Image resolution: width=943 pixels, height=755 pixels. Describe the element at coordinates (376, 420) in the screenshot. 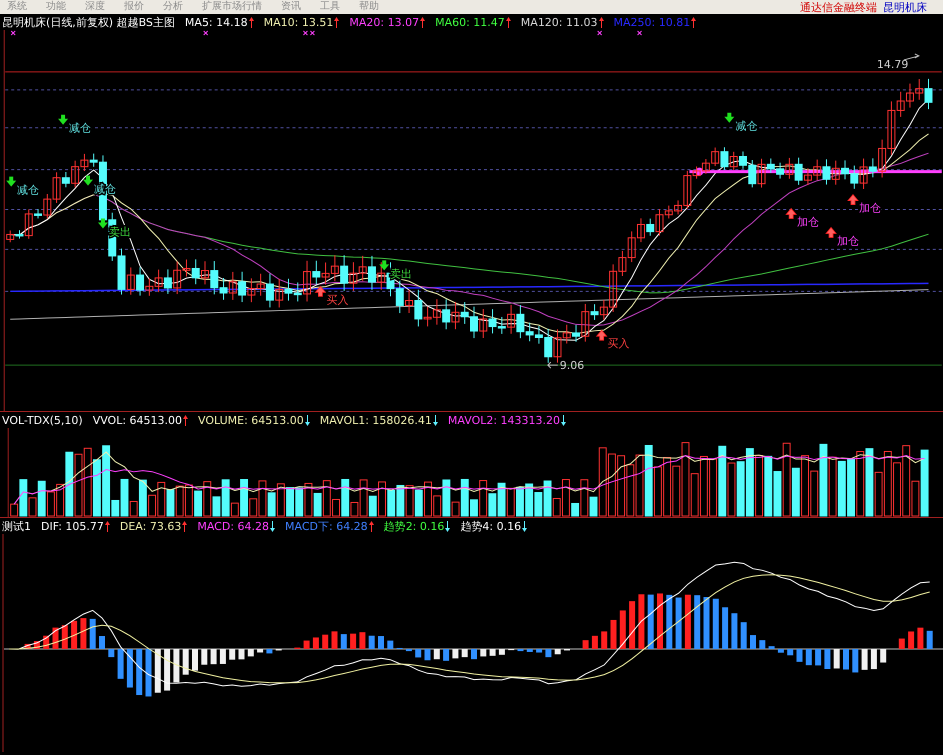

I see `indicator-value: MAVOL1: 158026.41` at that location.